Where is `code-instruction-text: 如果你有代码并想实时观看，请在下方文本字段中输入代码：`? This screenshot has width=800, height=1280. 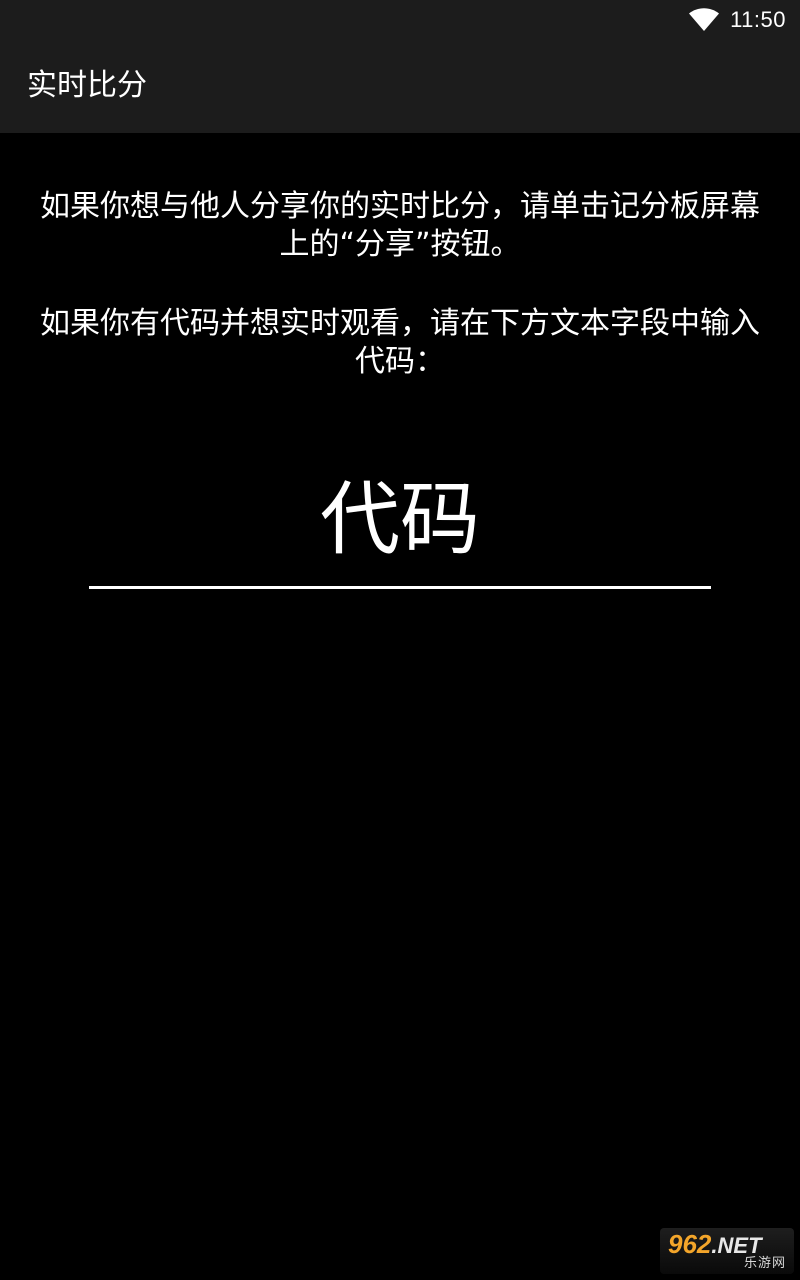
code-instruction-text: 如果你有代码并想实时观看，请在下方文本字段中输入代码： is located at coordinates (400, 342).